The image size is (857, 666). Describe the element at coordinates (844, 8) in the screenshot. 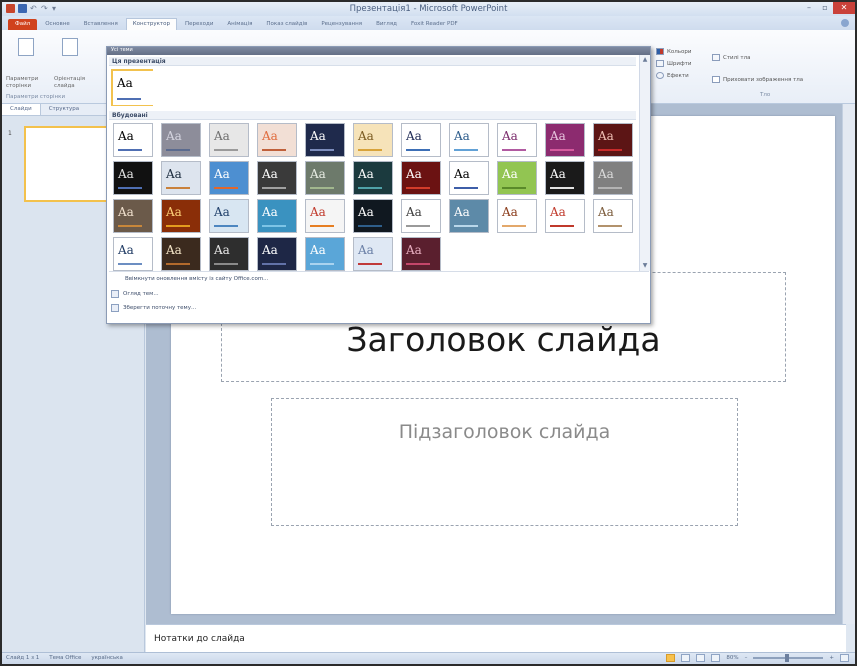

I see `close-button: ✕` at that location.